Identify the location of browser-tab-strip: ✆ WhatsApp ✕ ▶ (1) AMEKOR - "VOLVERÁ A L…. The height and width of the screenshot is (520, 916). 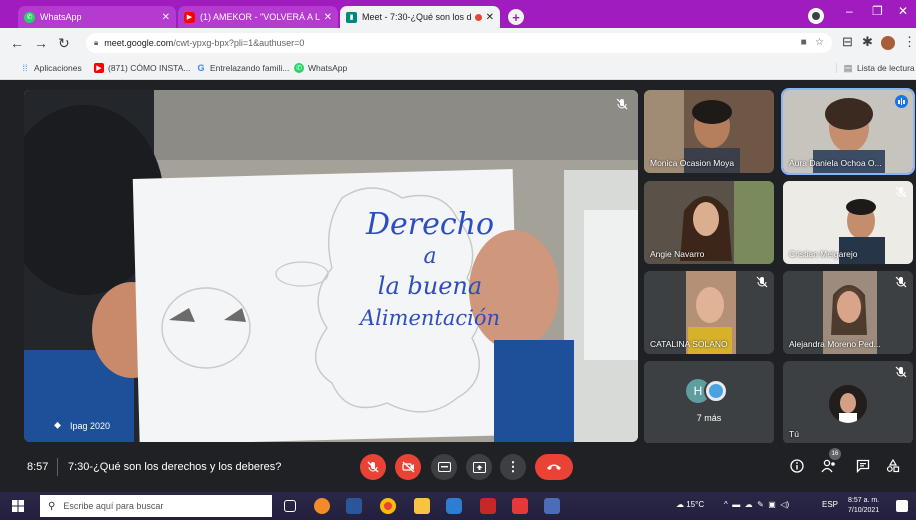
(458, 14).